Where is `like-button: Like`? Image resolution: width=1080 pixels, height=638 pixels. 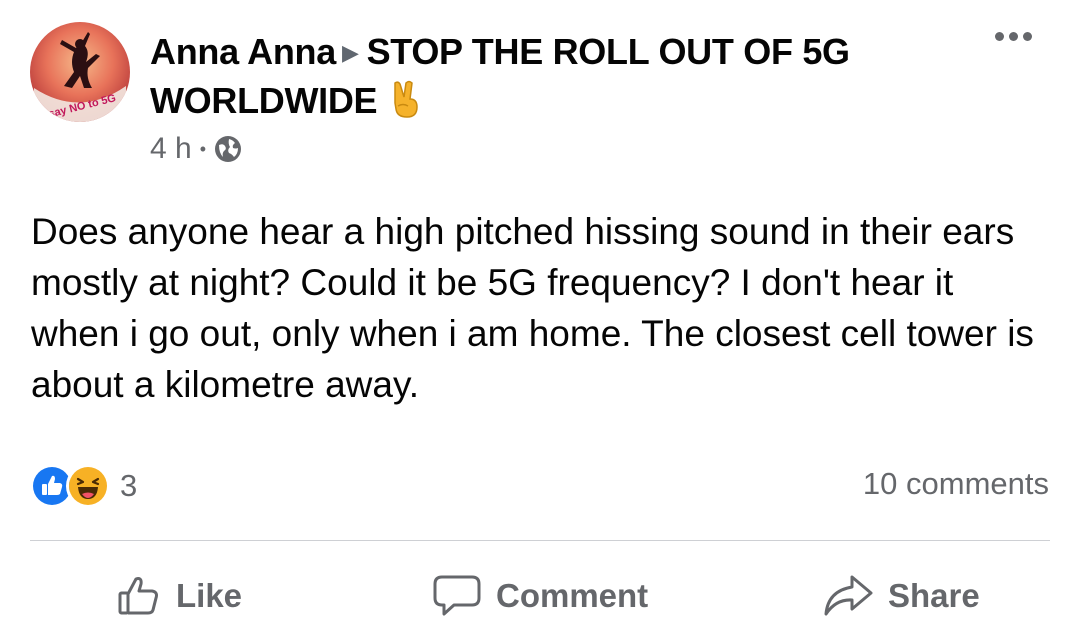 like-button: Like is located at coordinates (179, 596).